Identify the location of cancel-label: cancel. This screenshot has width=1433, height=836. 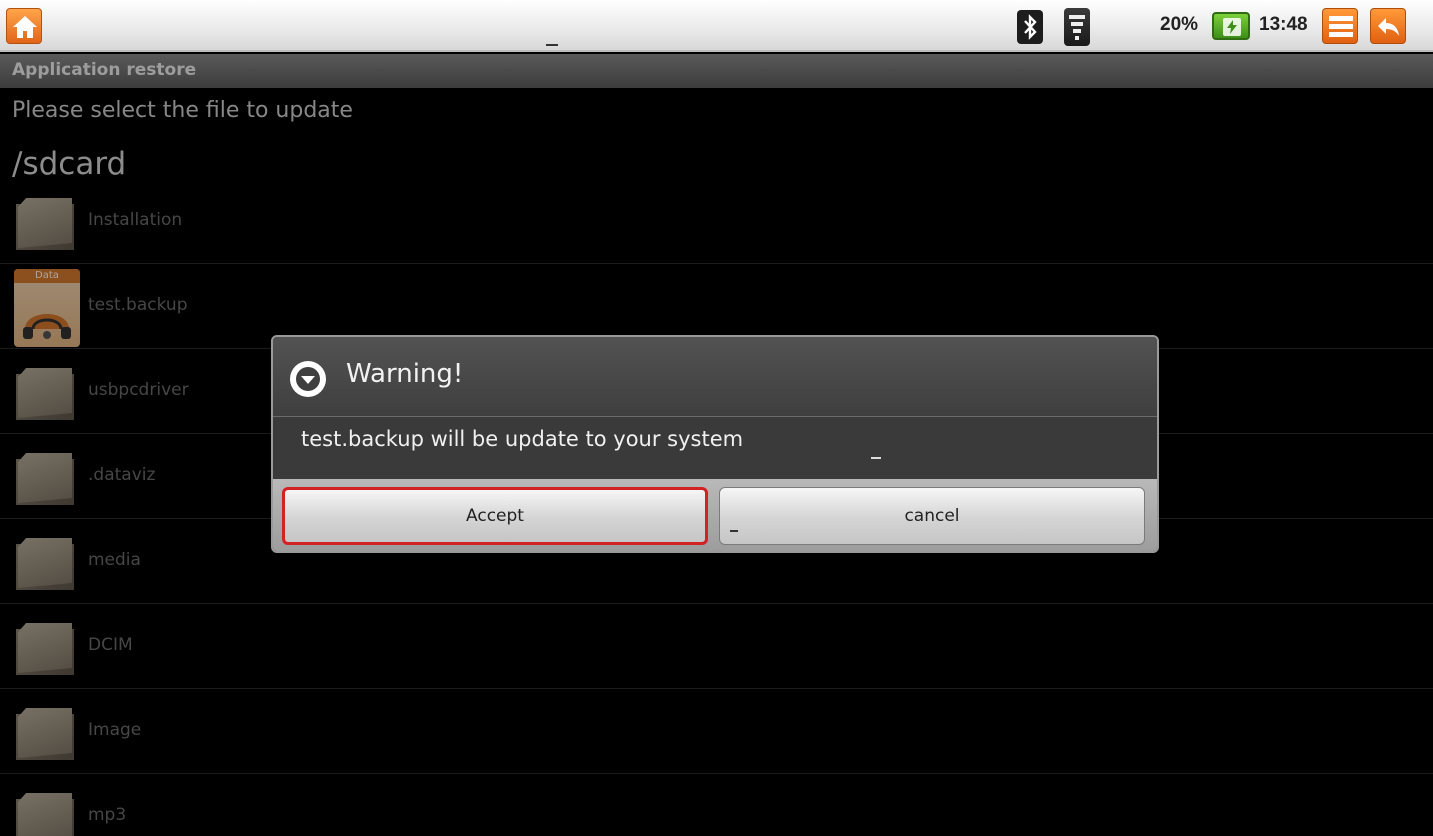
(932, 516).